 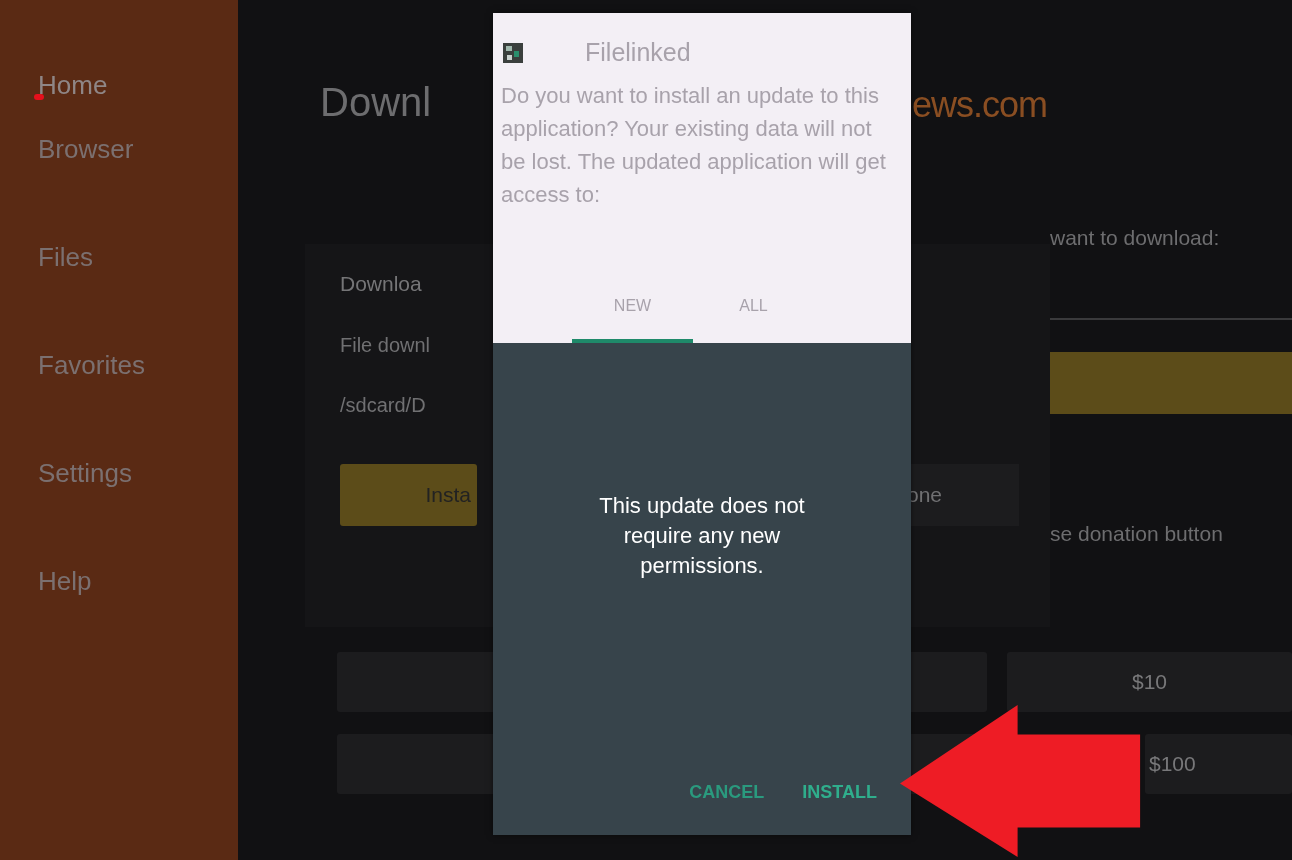 What do you see at coordinates (1218, 764) in the screenshot?
I see `donation-button: $100` at bounding box center [1218, 764].